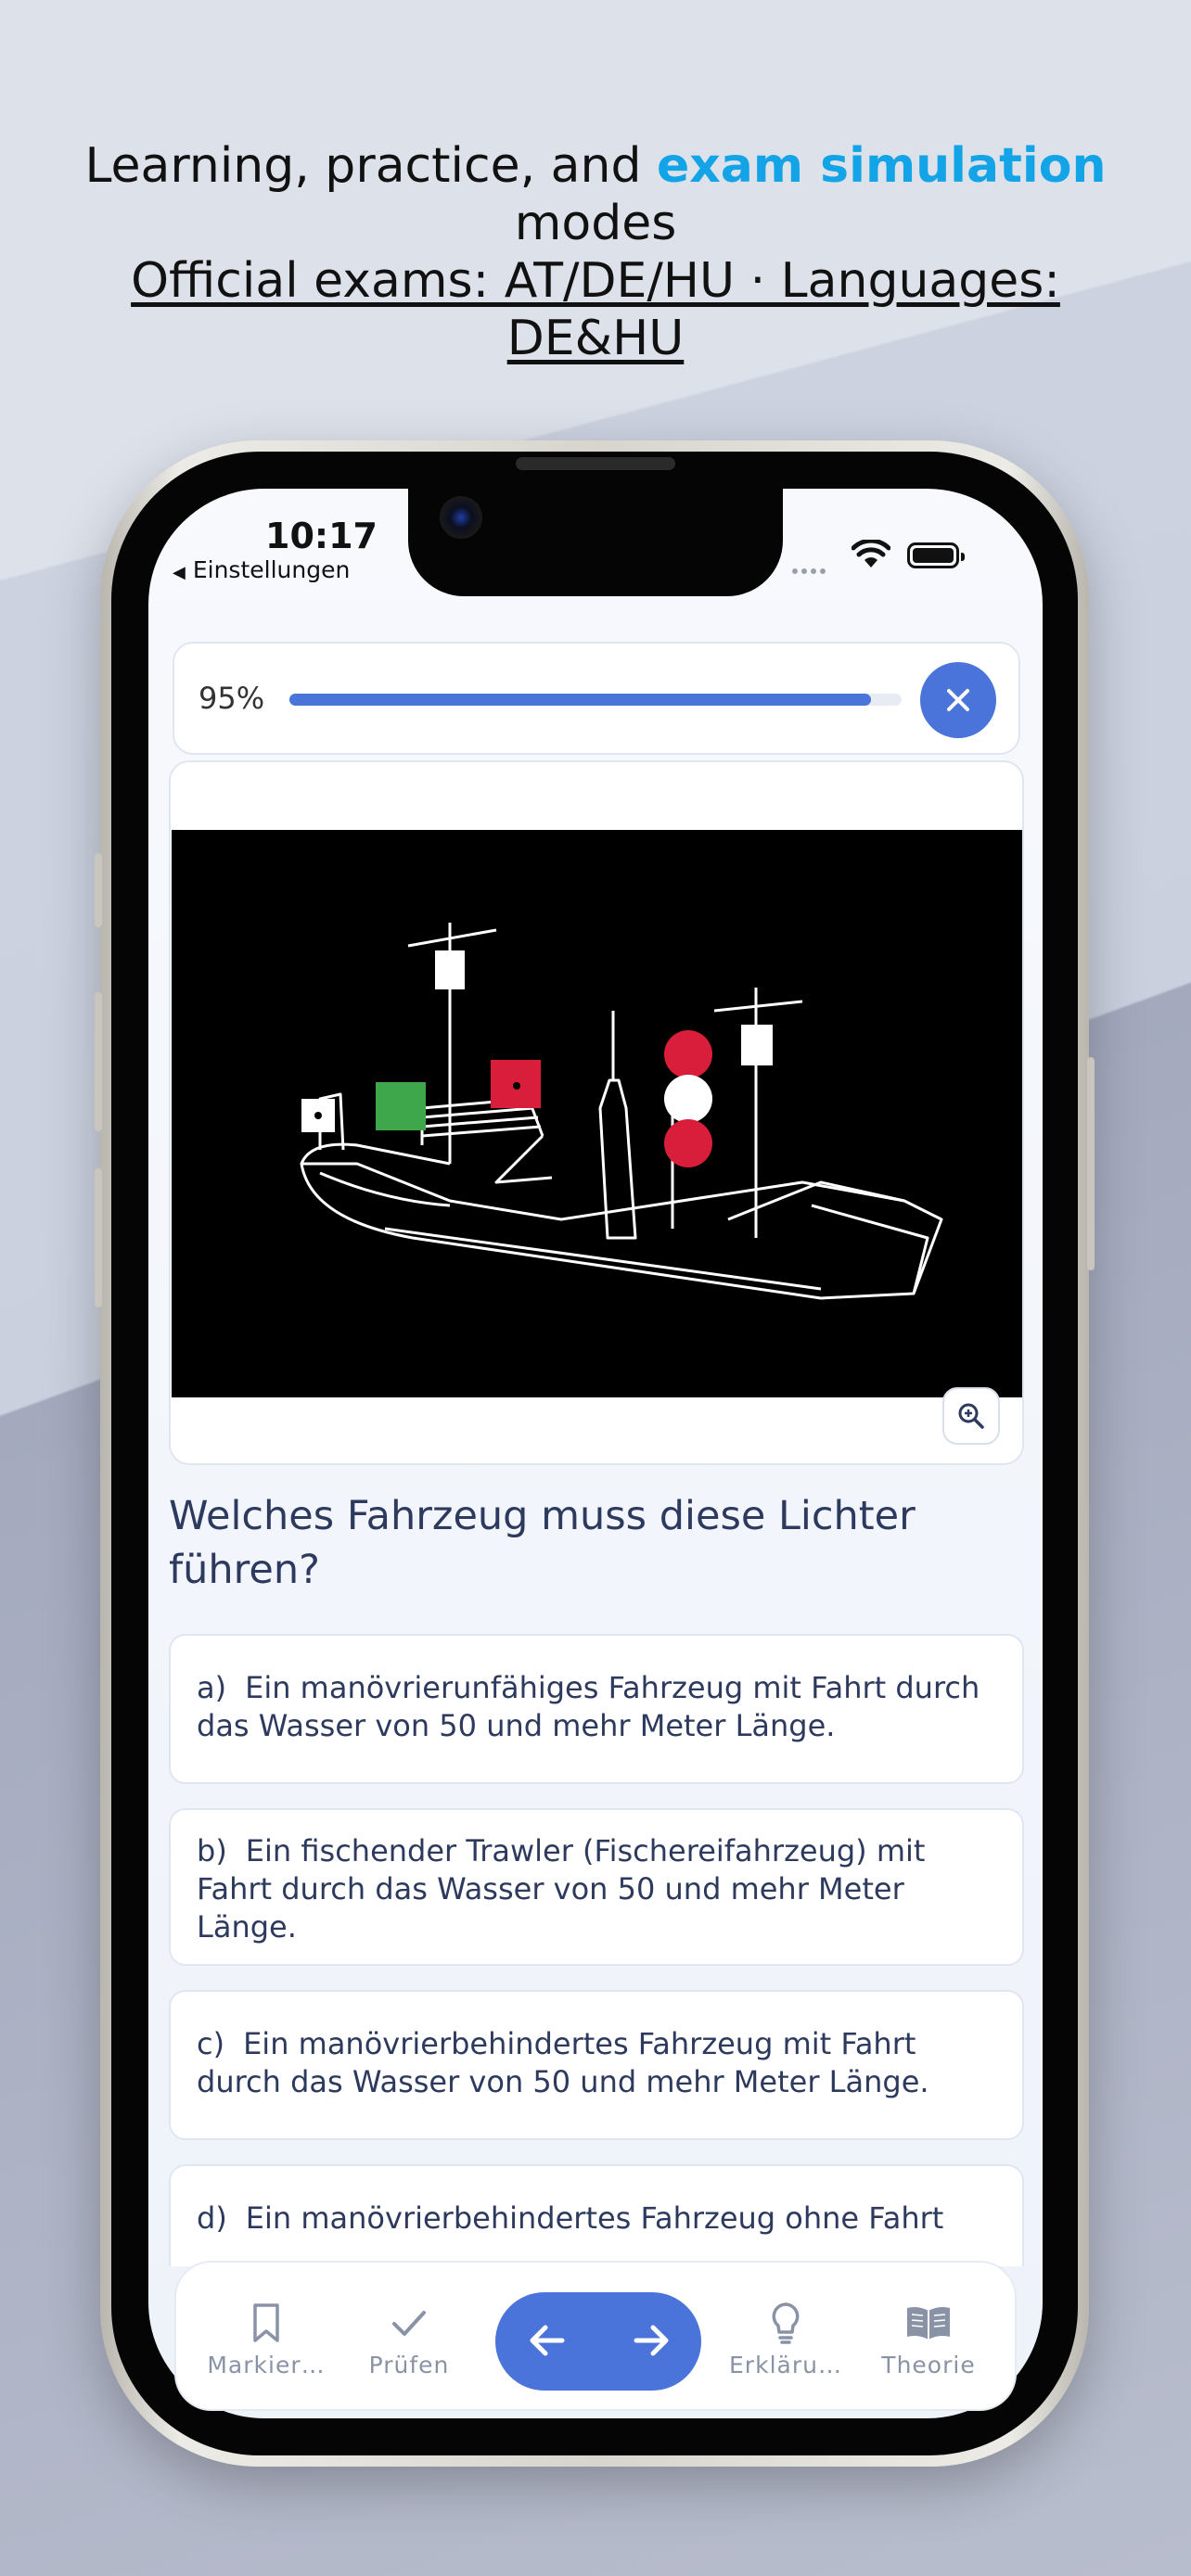 This screenshot has height=2576, width=1191. Describe the element at coordinates (929, 2365) in the screenshot. I see `theory-label: Theorie` at that location.